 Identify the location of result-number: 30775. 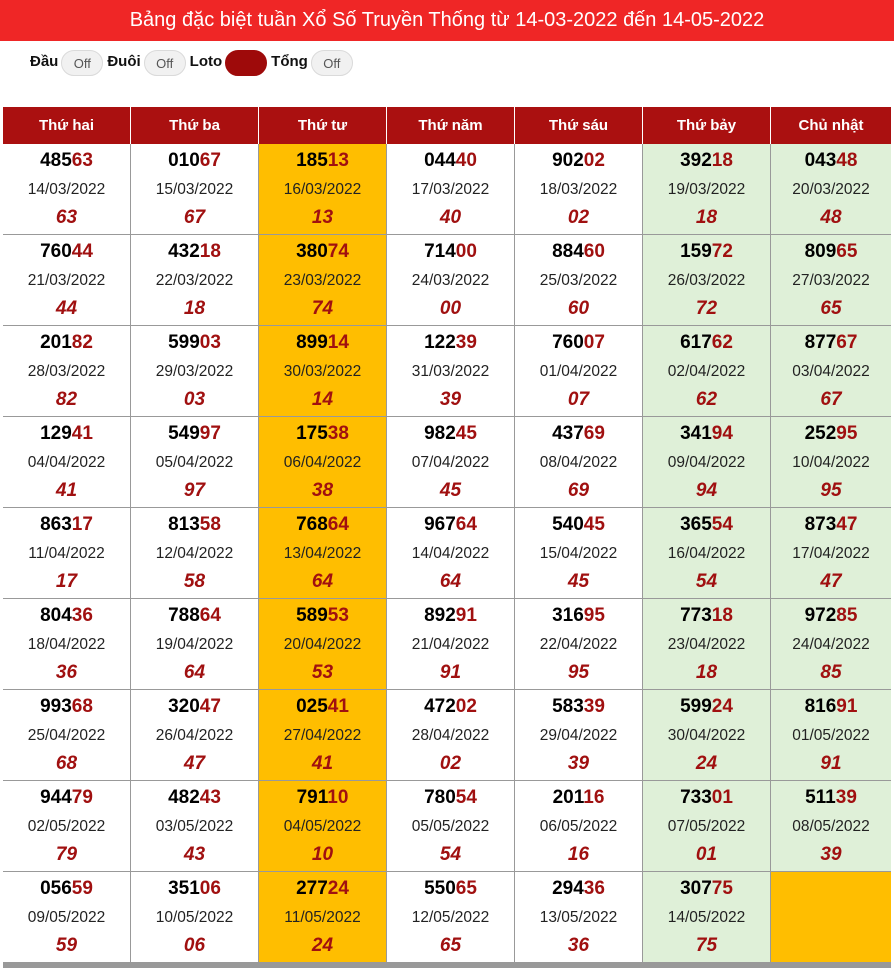
(706, 889).